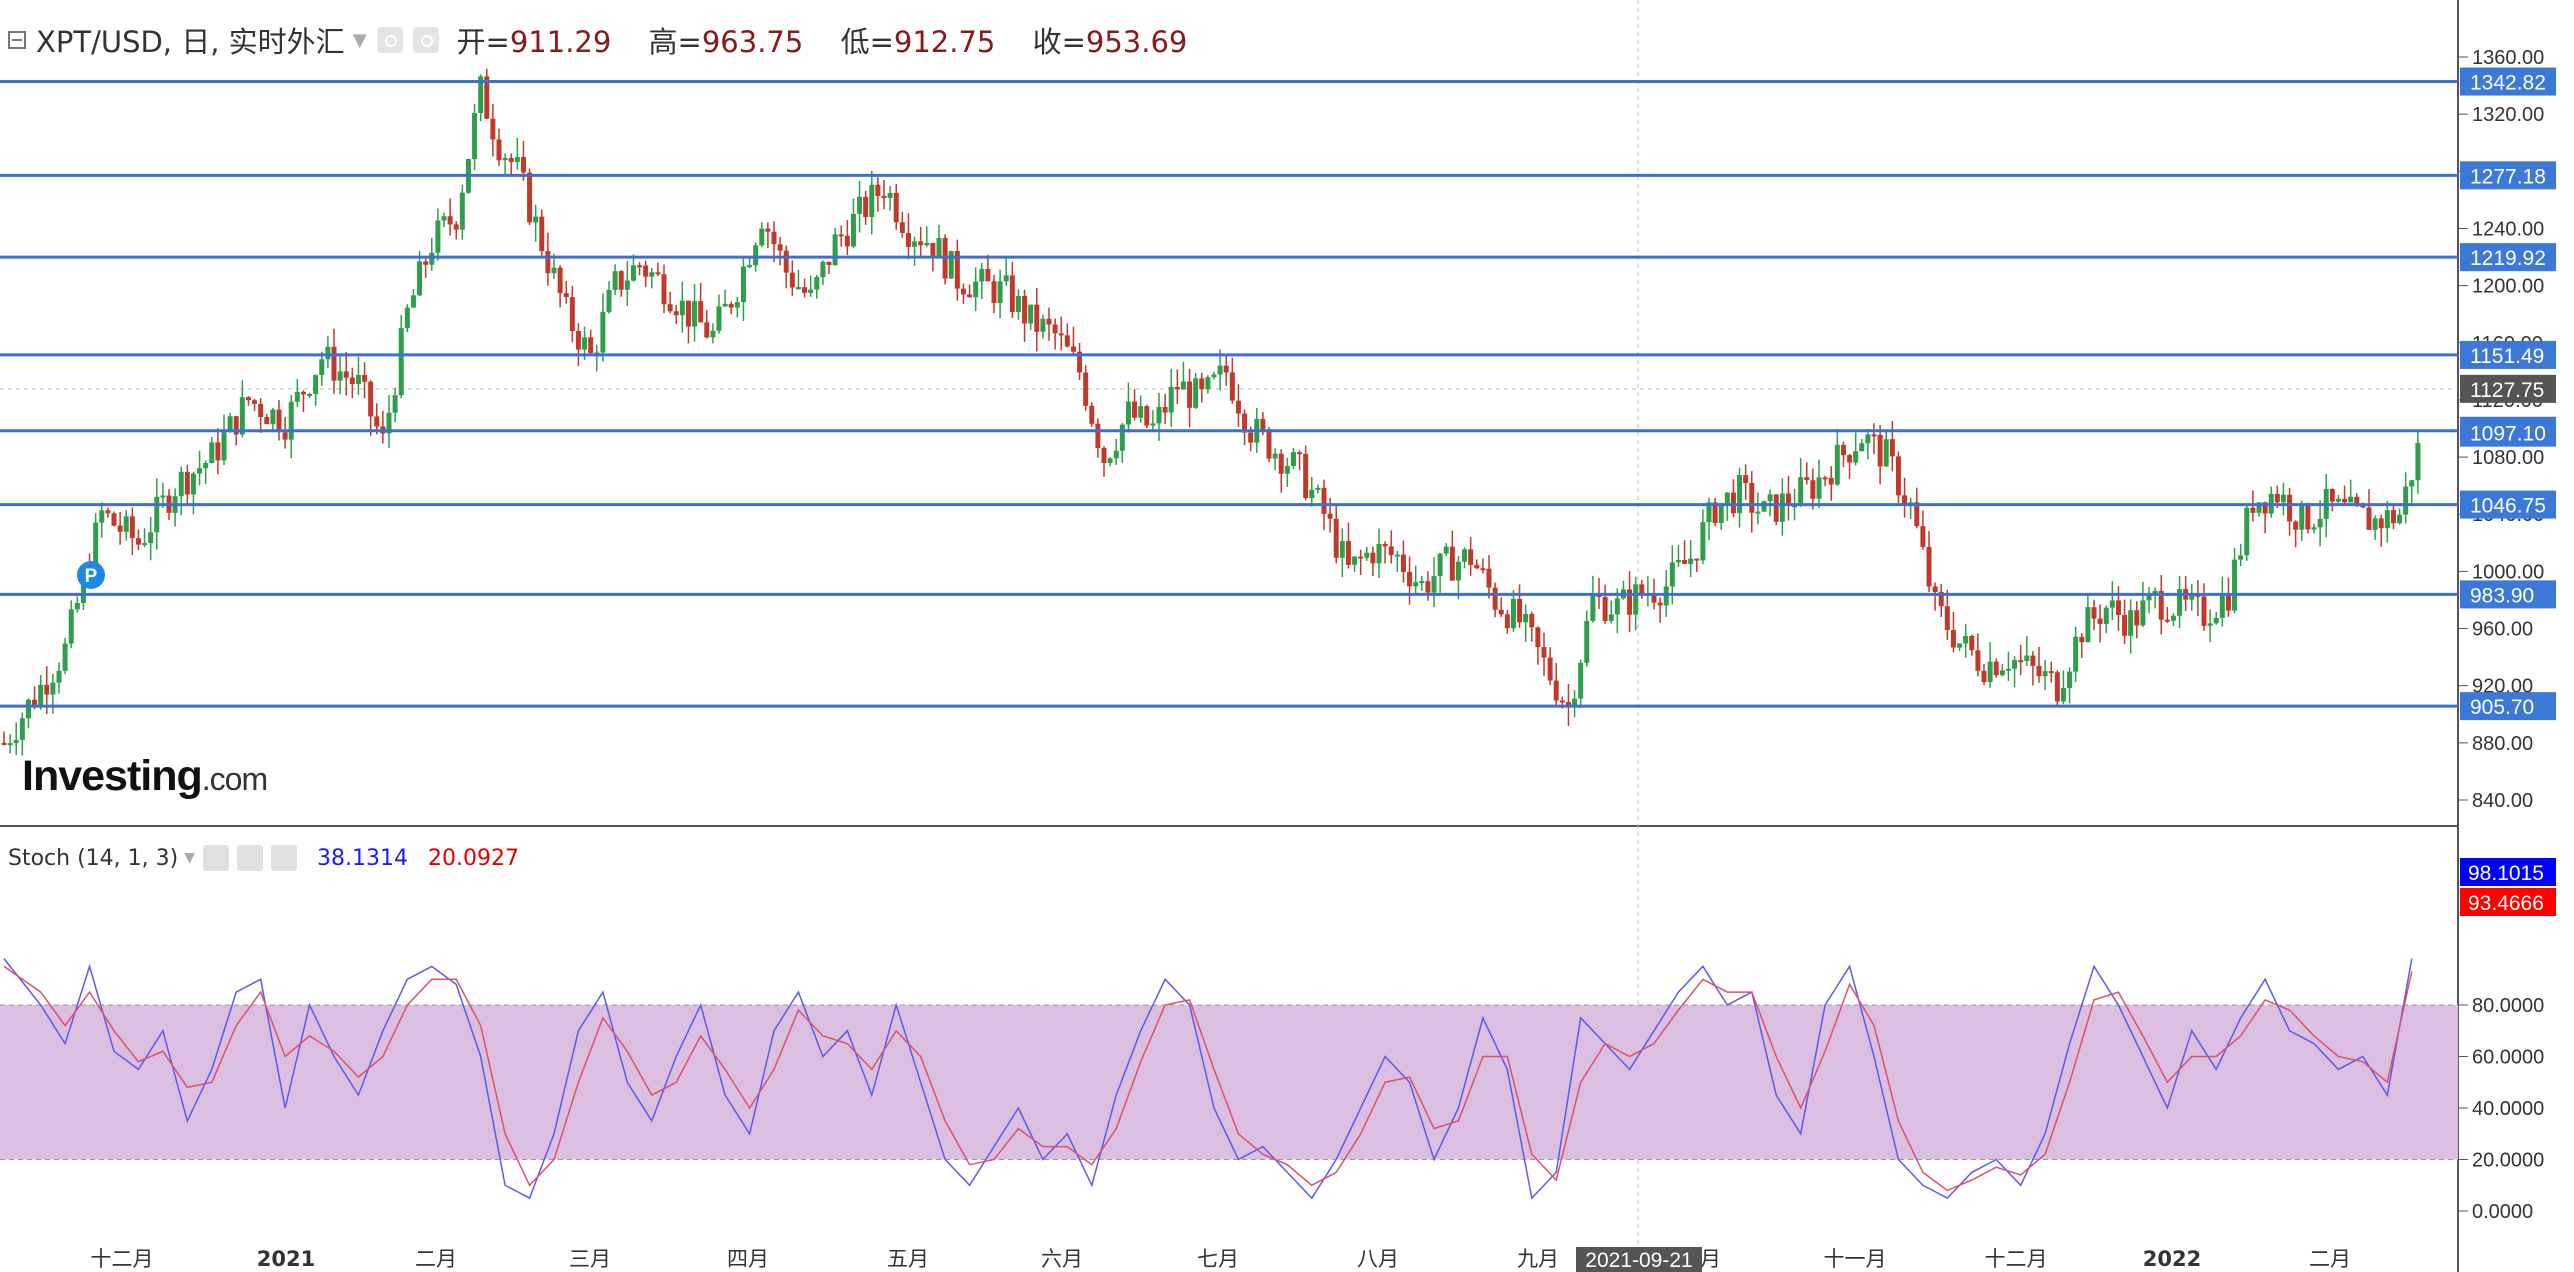  Describe the element at coordinates (2016, 1259) in the screenshot. I see `x-axis-label: 十二月` at that location.